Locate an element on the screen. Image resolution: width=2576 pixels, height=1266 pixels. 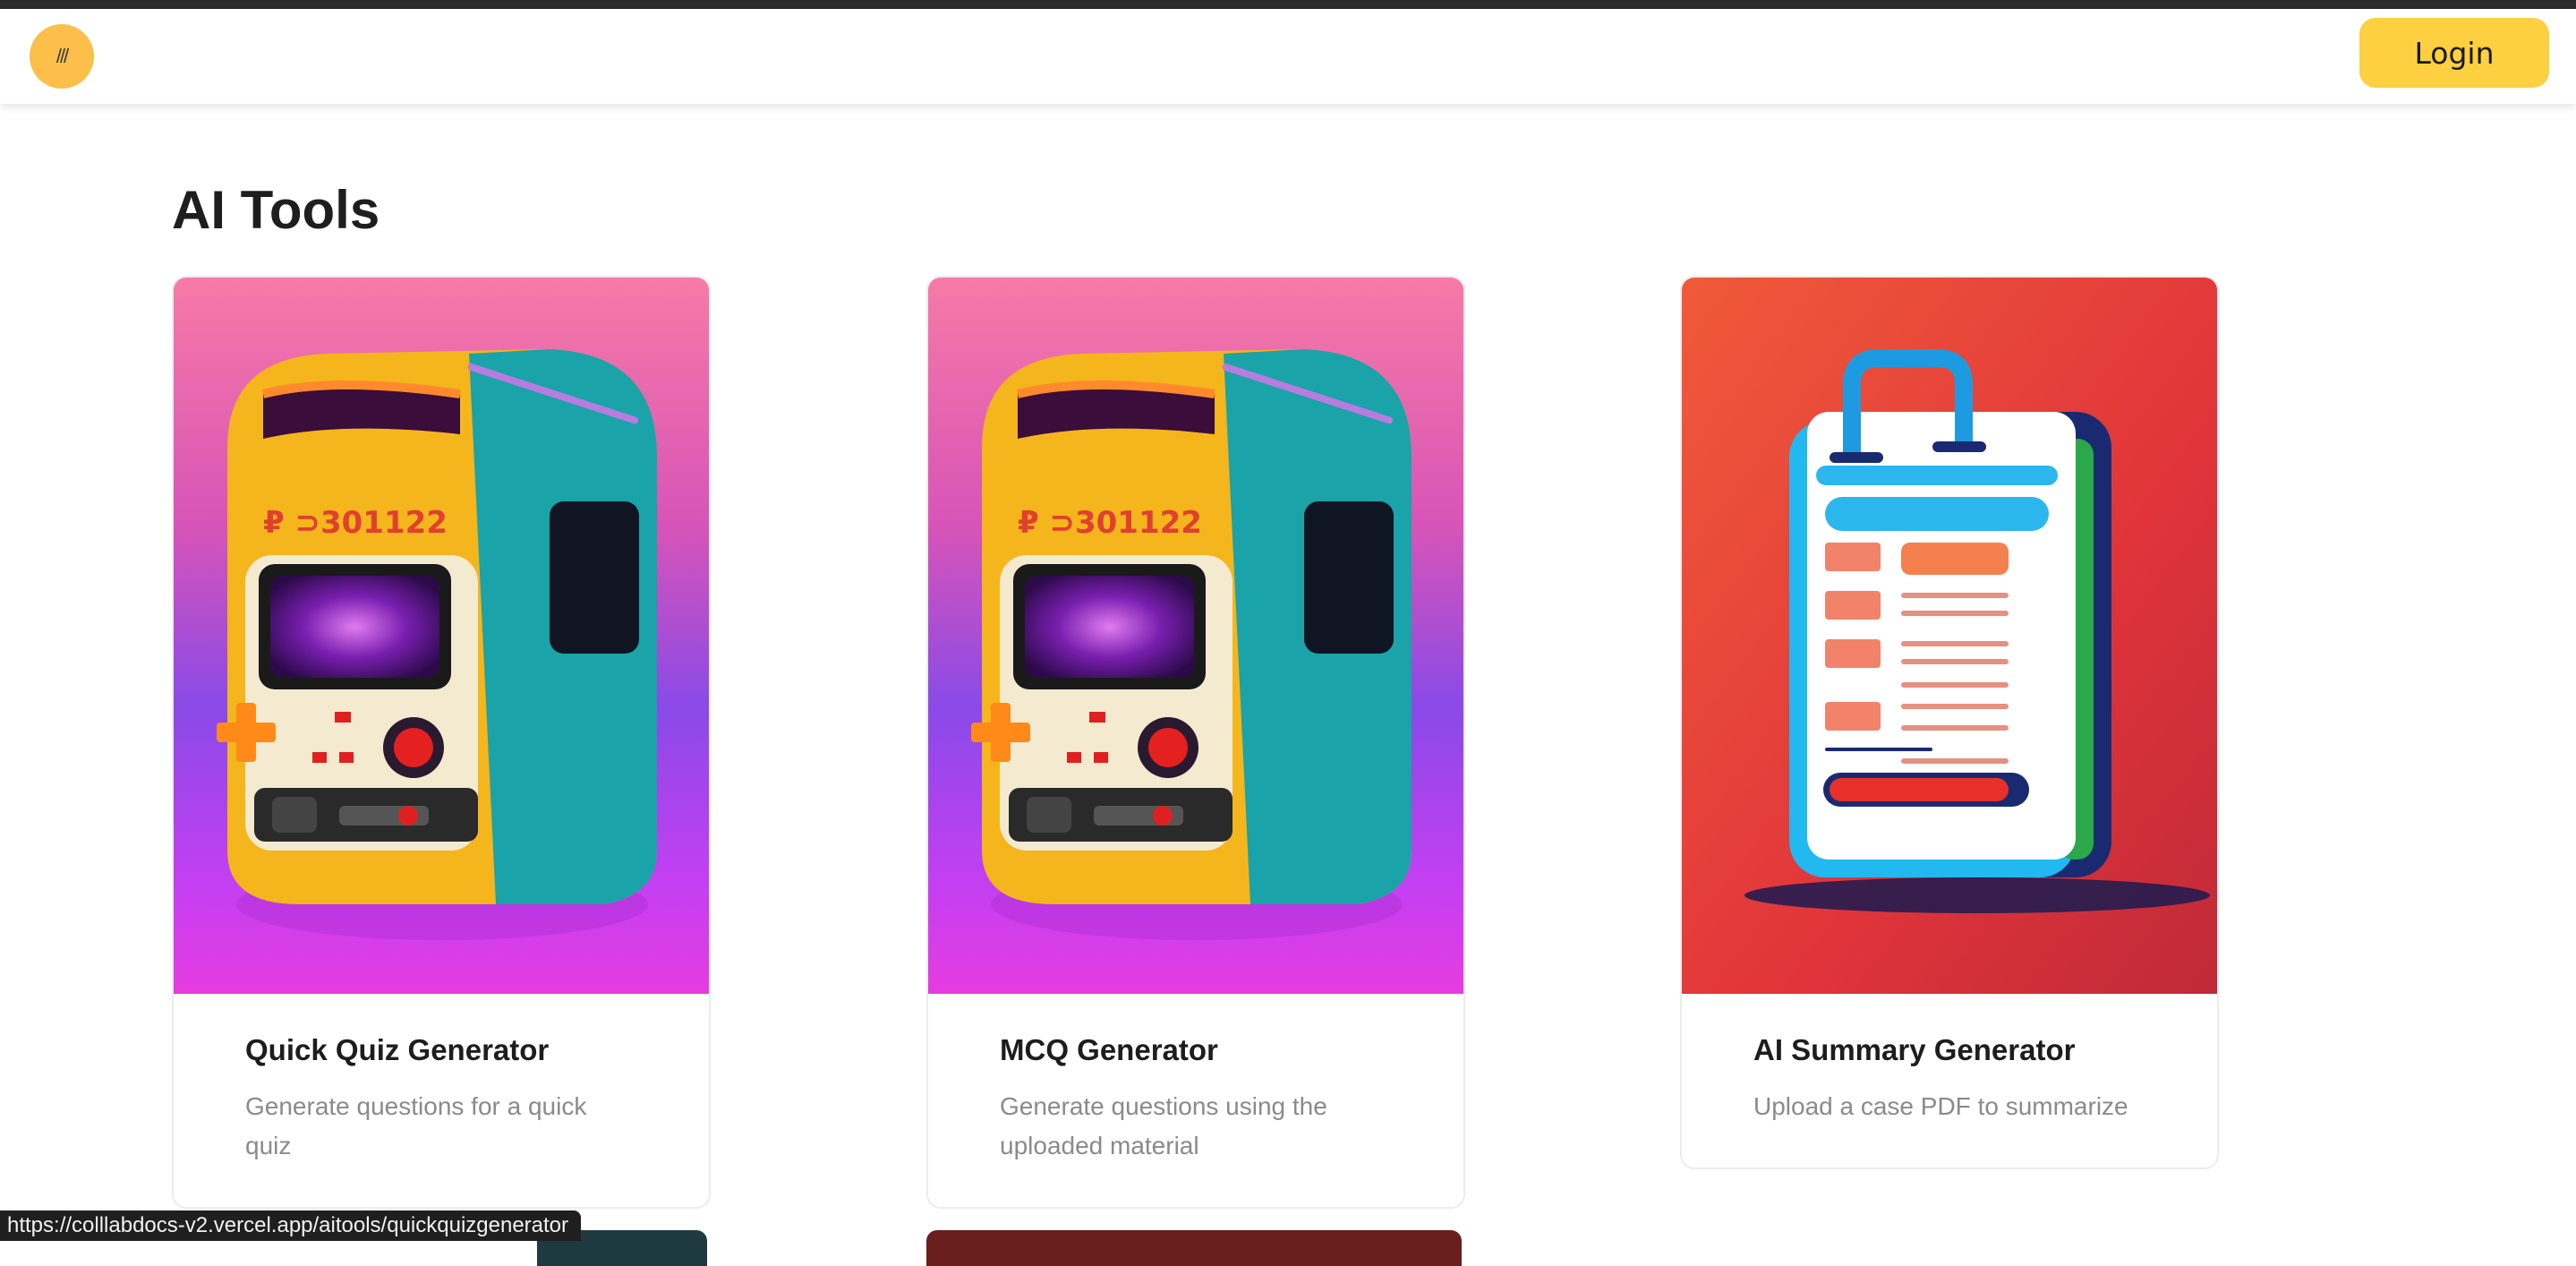
next-row-card-peek is located at coordinates (1194, 1248).